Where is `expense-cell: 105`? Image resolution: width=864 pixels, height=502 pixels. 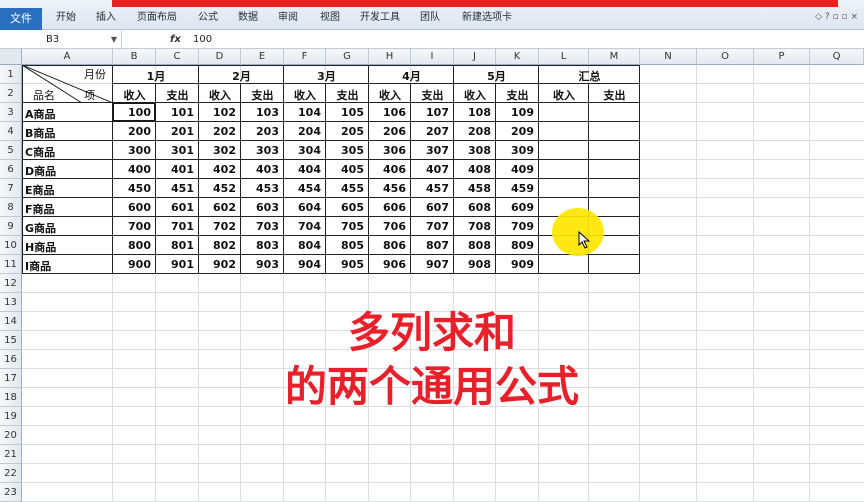
expense-cell: 105 is located at coordinates (347, 112).